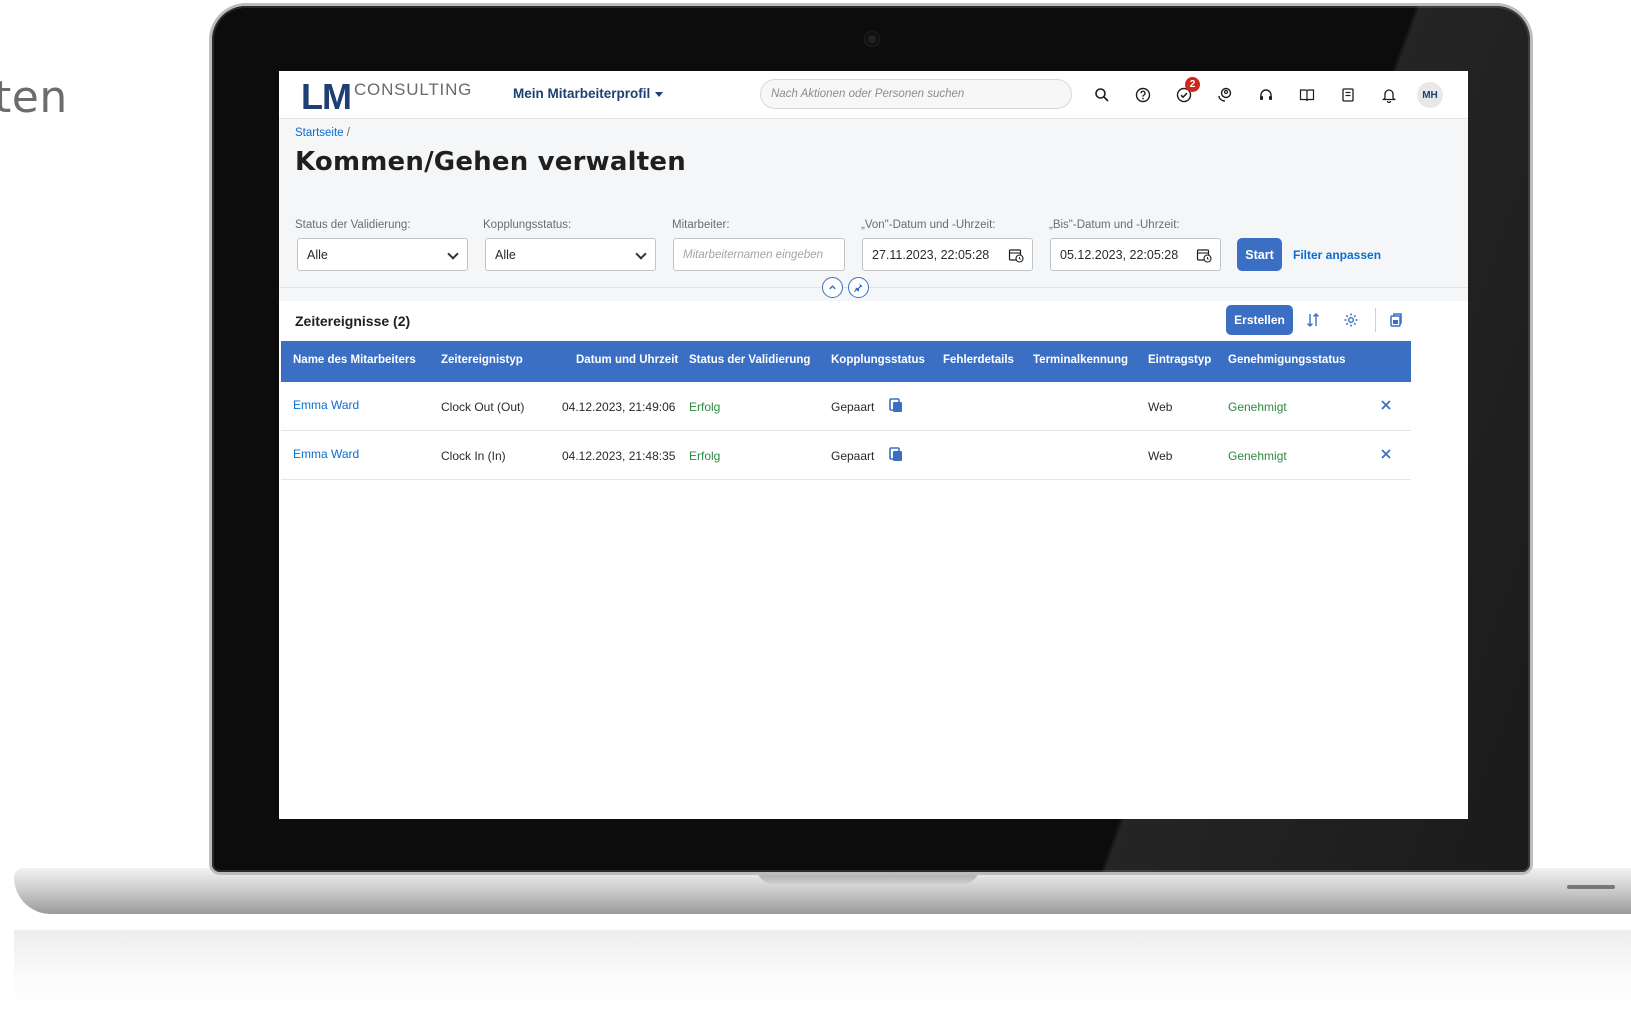 This screenshot has width=1631, height=1009. Describe the element at coordinates (1337, 255) in the screenshot. I see `adapt-filters-link: Filter anpassen` at that location.